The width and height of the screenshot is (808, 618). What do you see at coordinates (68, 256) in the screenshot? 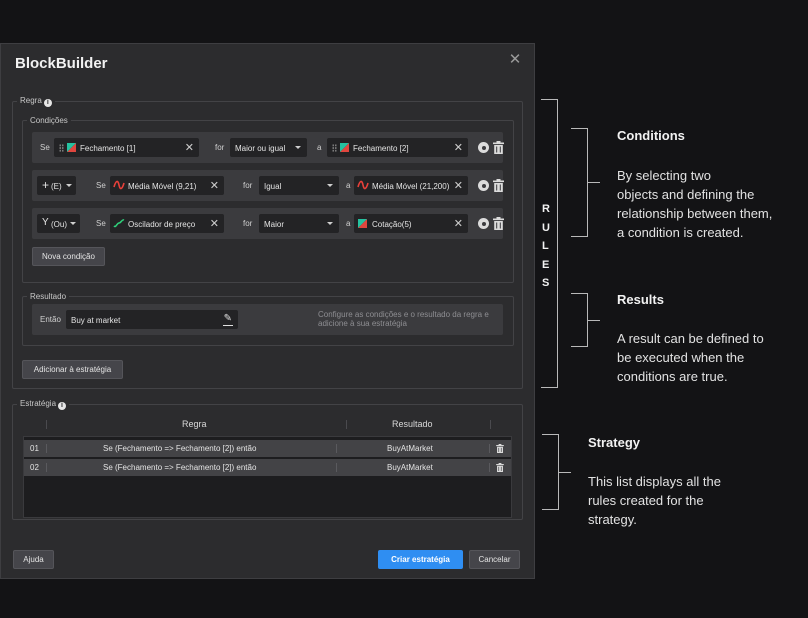
I see `new-condition-button: Nova condição` at bounding box center [68, 256].